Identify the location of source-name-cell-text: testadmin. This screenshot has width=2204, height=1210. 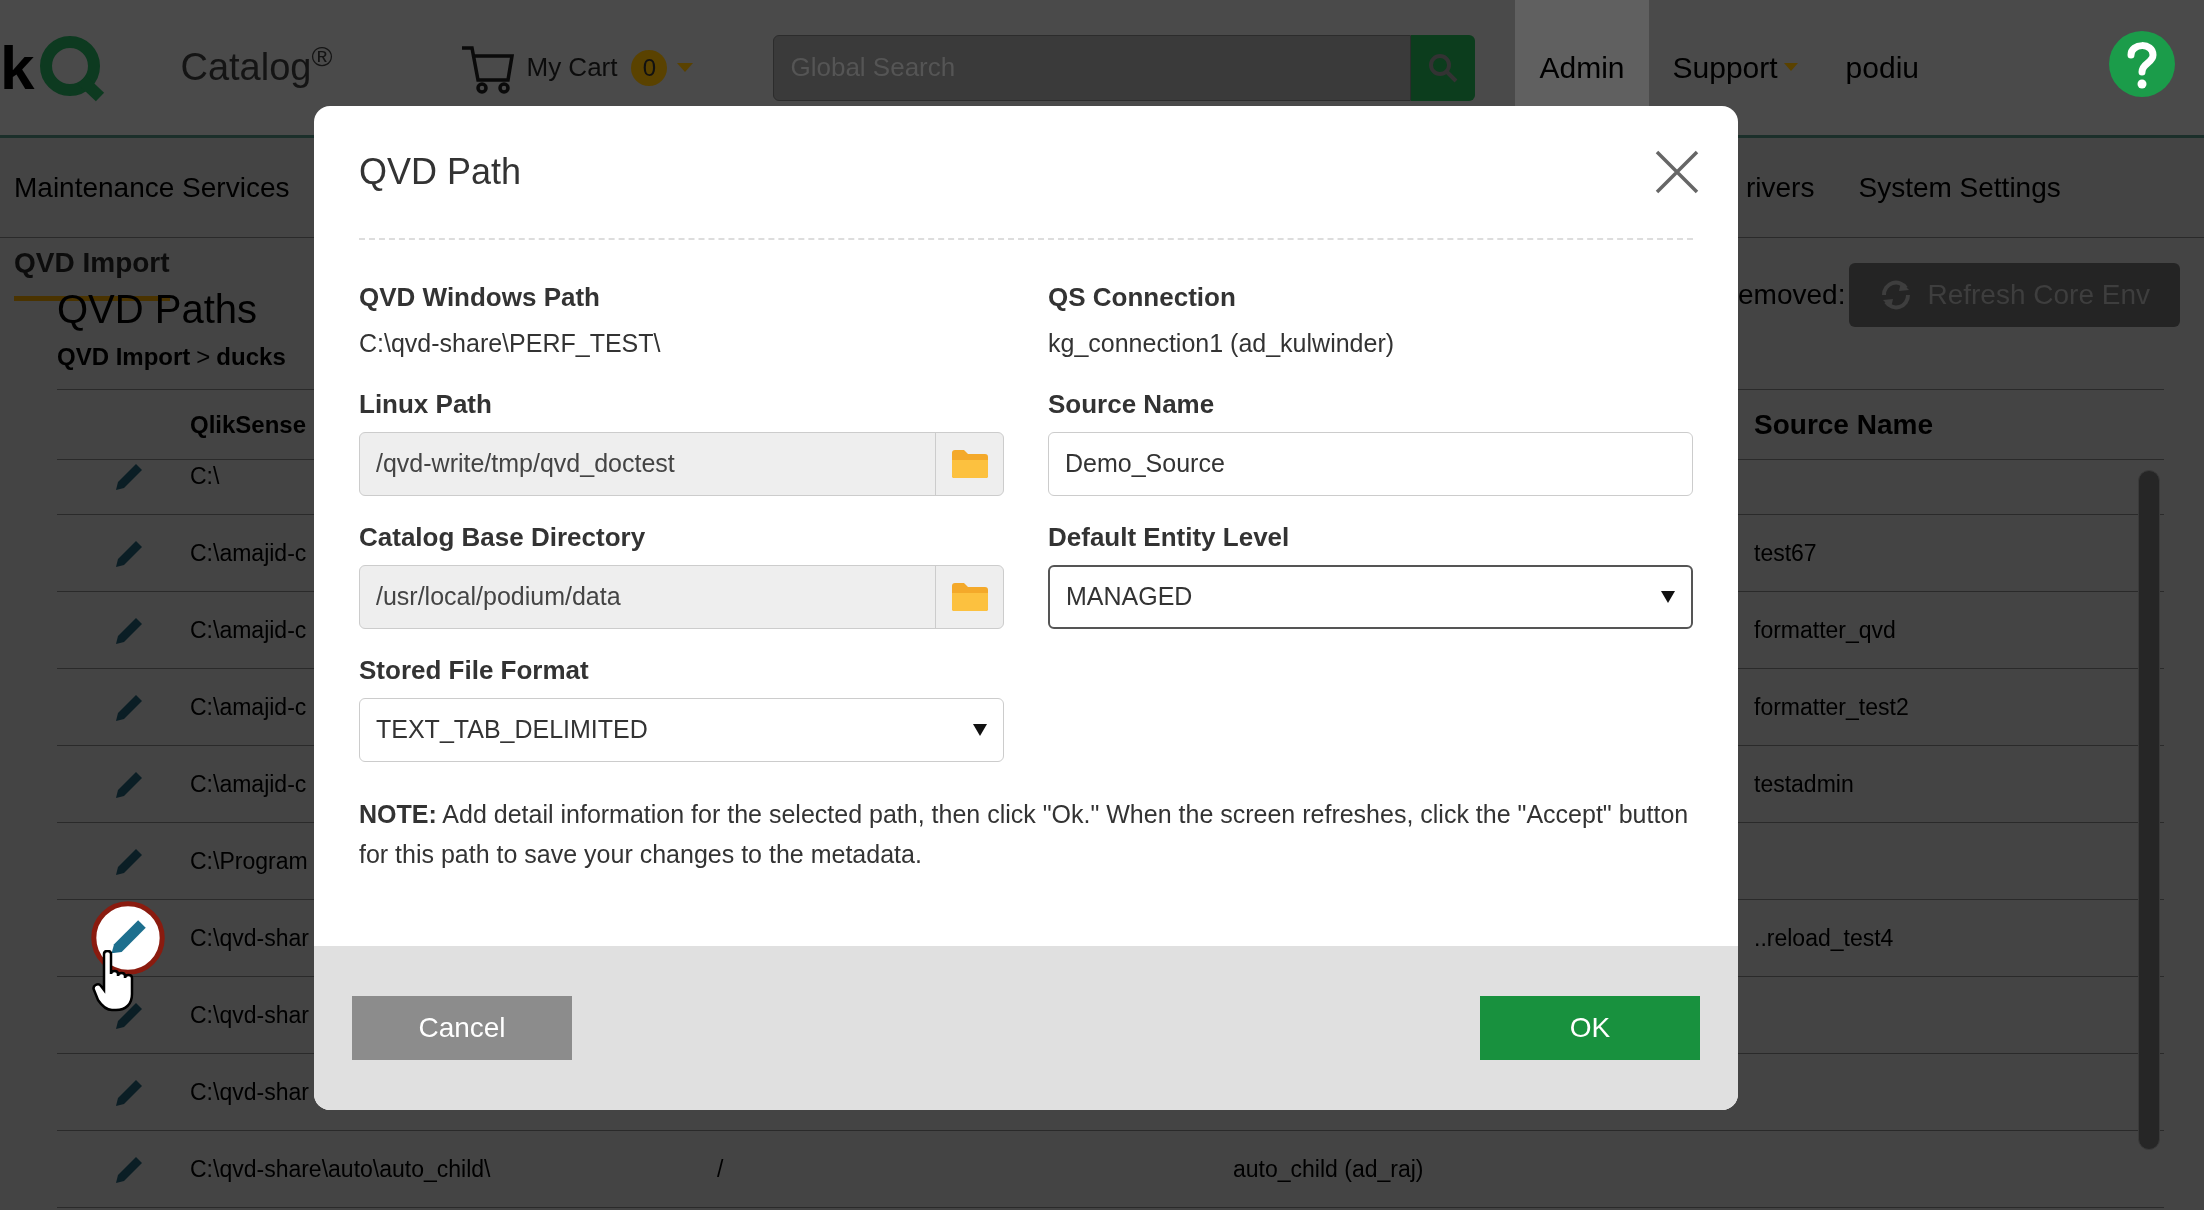
(1804, 784).